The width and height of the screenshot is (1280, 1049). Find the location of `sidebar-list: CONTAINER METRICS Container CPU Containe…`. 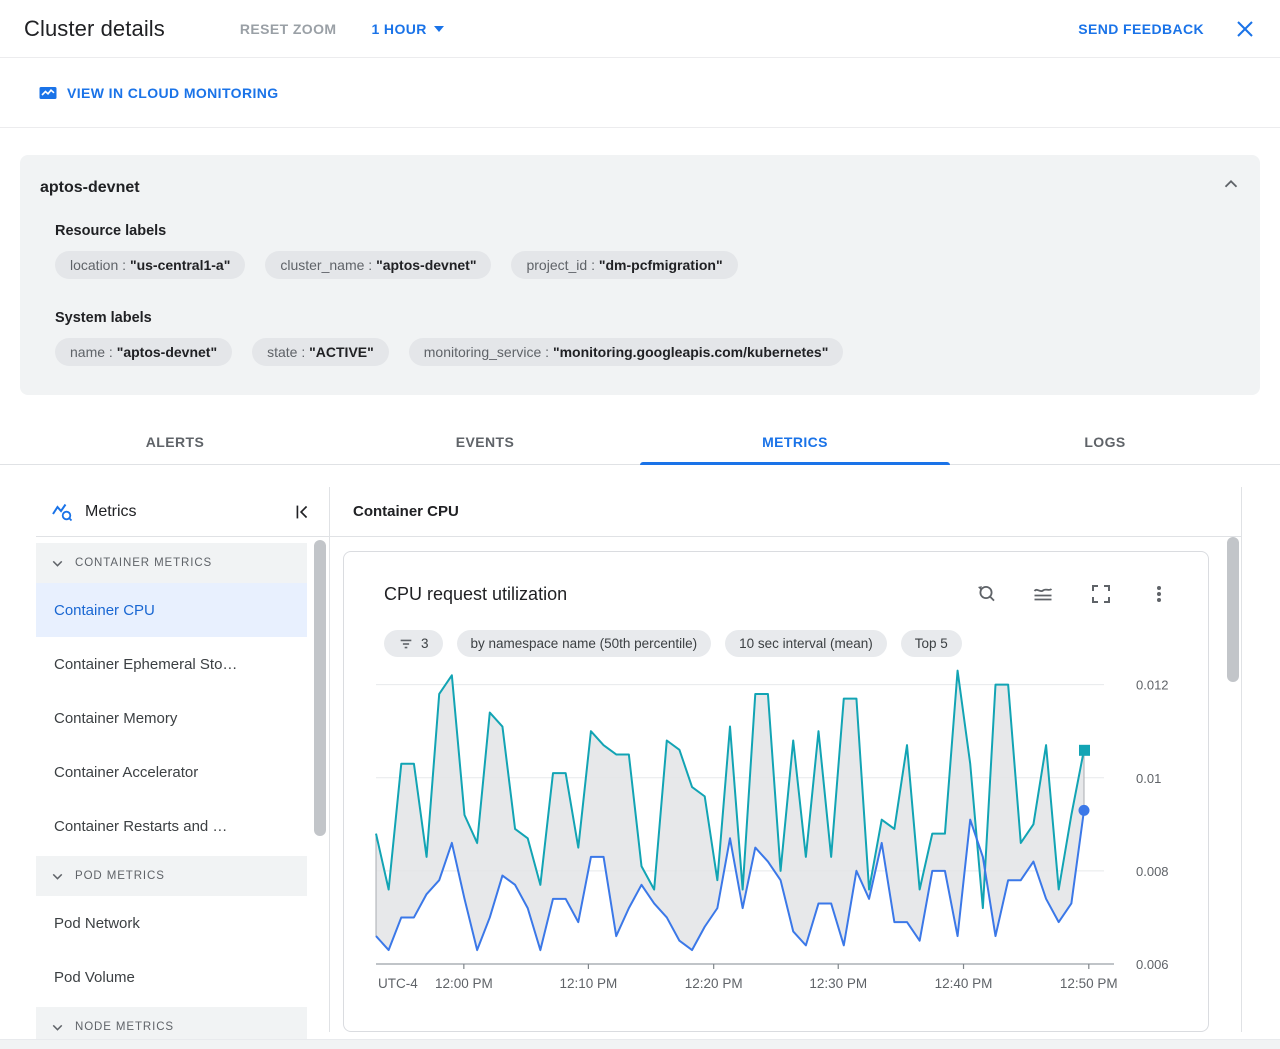

sidebar-list: CONTAINER METRICS Container CPU Containe… is located at coordinates (171, 793).